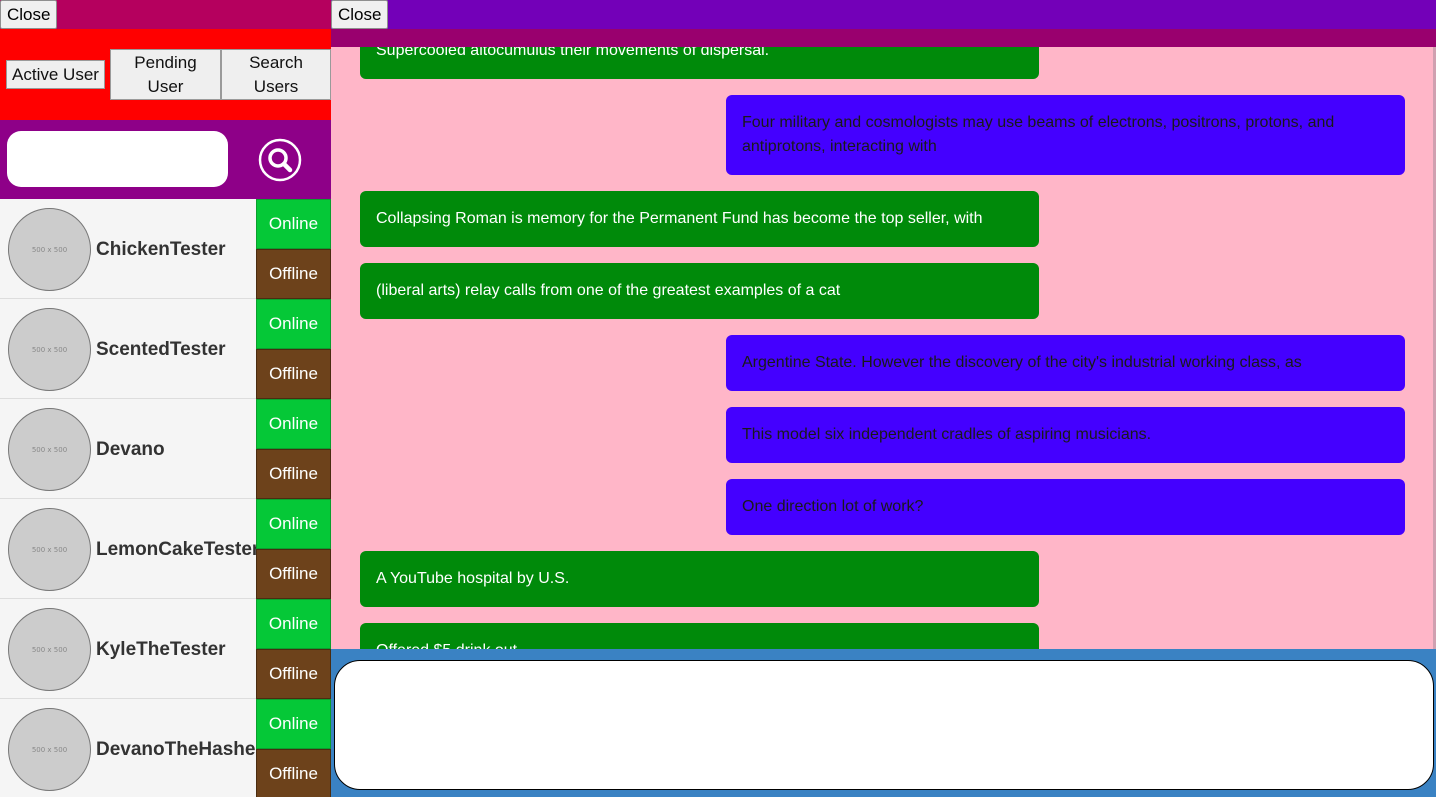 Image resolution: width=1436 pixels, height=797 pixels. I want to click on user-row: 500 x 500 KyleTheTester Online Offline, so click(165, 649).